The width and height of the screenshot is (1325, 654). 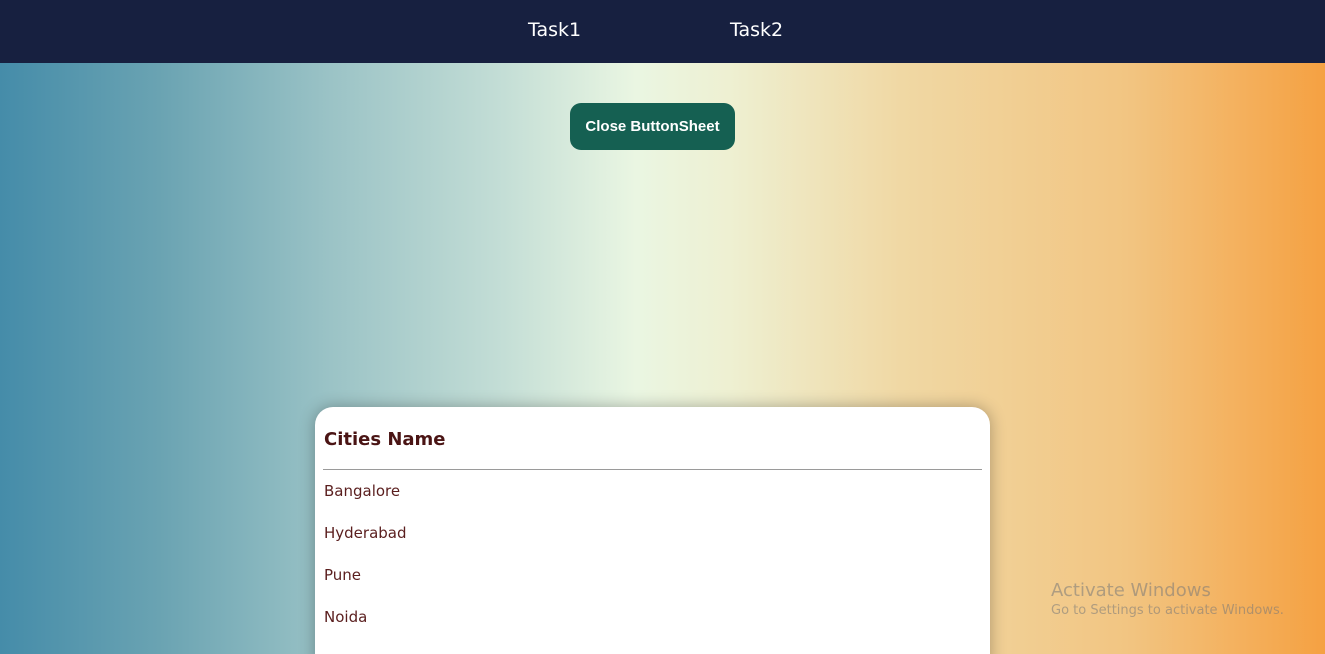 What do you see at coordinates (554, 30) in the screenshot?
I see `nav-link-task1: Task1` at bounding box center [554, 30].